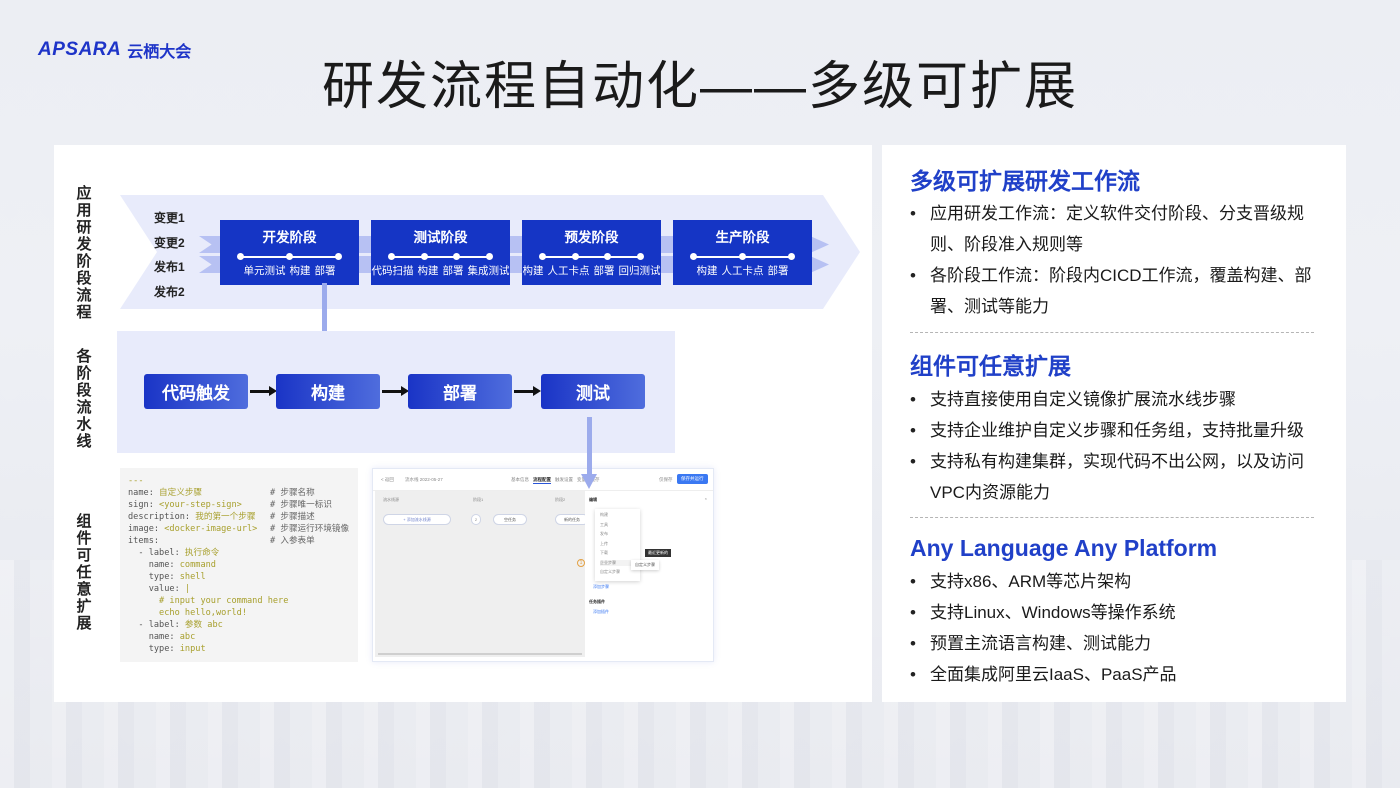 The image size is (1400, 788). What do you see at coordinates (239, 541) in the screenshot?
I see `code-line: items: # 入参表单` at bounding box center [239, 541].